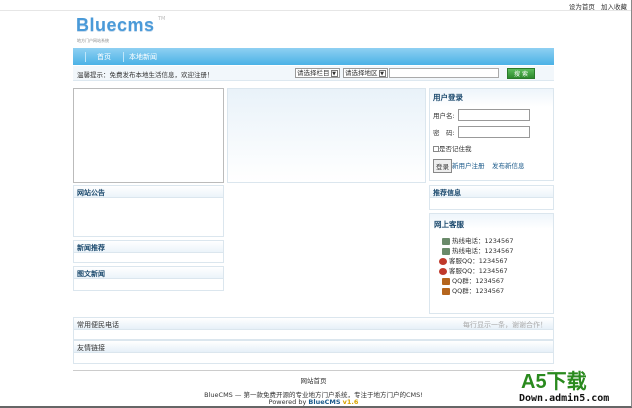 The height and width of the screenshot is (408, 632). Describe the element at coordinates (521, 73) in the screenshot. I see `search-button: 搜 索` at that location.